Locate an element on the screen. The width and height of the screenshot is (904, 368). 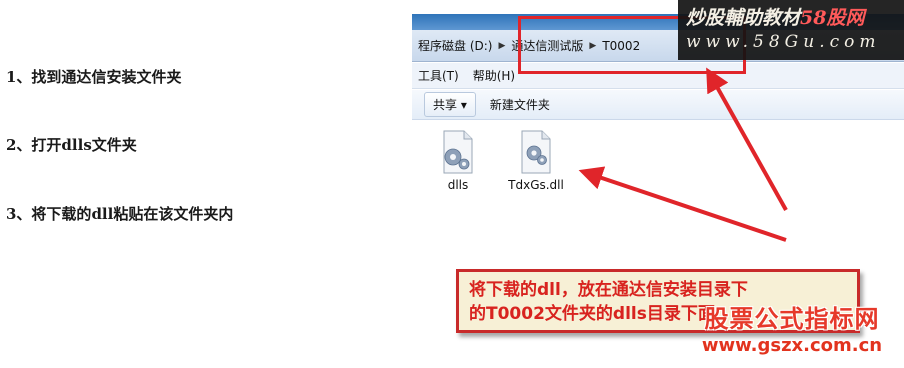
watermark-title-main: 炒股輔助教材 is located at coordinates (743, 18).